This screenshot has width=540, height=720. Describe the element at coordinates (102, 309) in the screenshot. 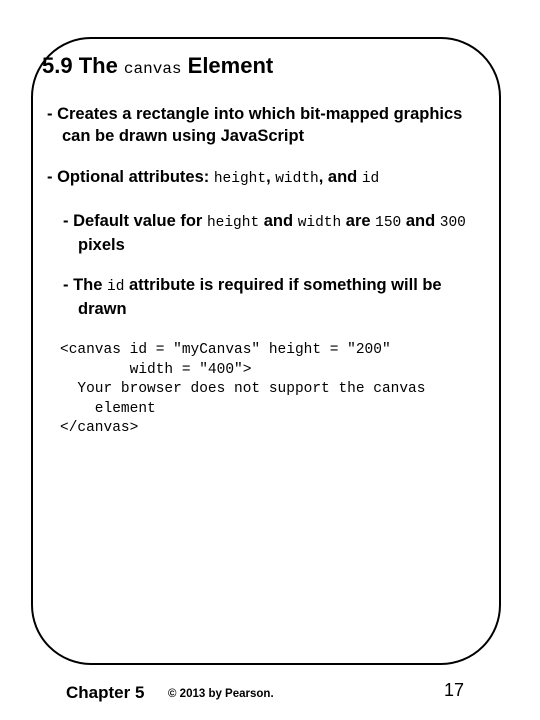

I see `bullet-line-2: drawn` at that location.